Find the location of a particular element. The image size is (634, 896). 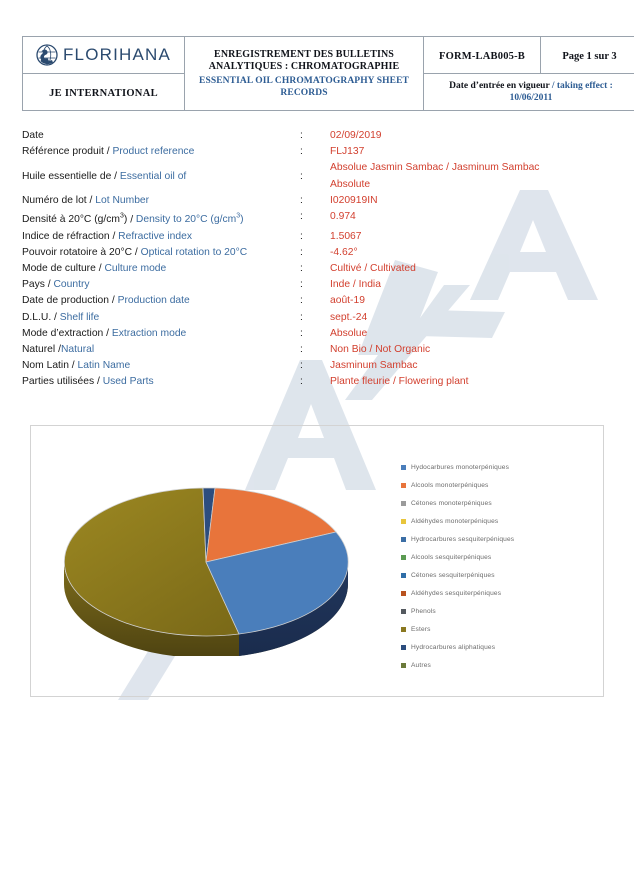

pie-chart is located at coordinates (206, 562).